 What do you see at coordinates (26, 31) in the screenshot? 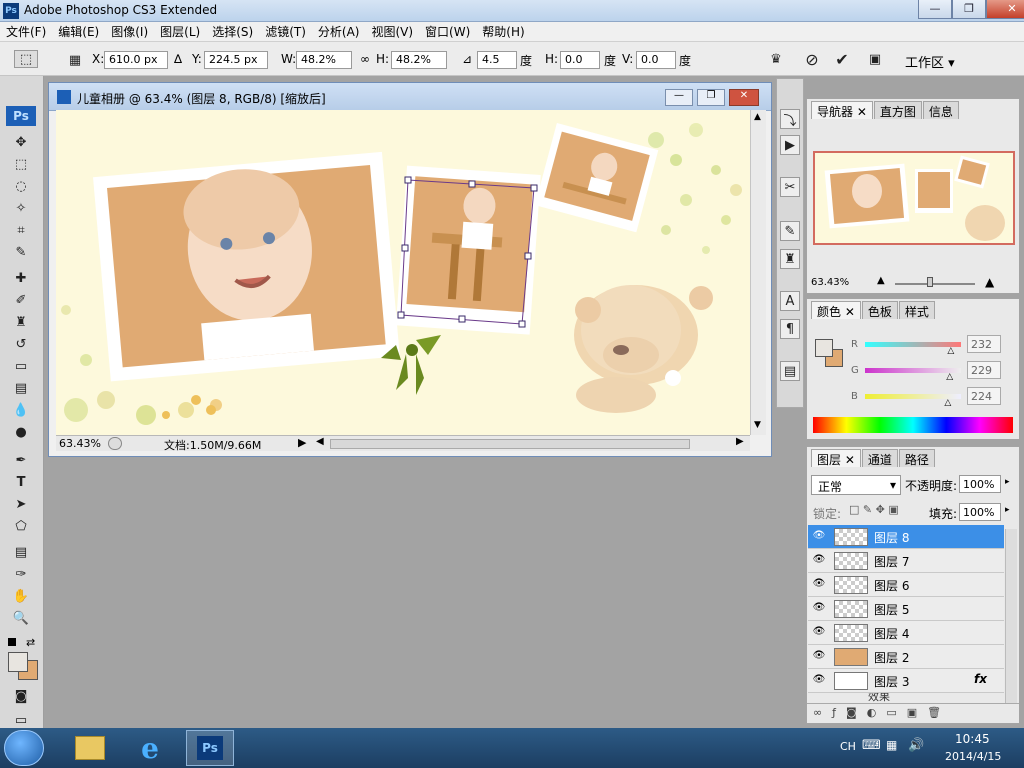
I see `menu-file: 文件(F)` at bounding box center [26, 31].